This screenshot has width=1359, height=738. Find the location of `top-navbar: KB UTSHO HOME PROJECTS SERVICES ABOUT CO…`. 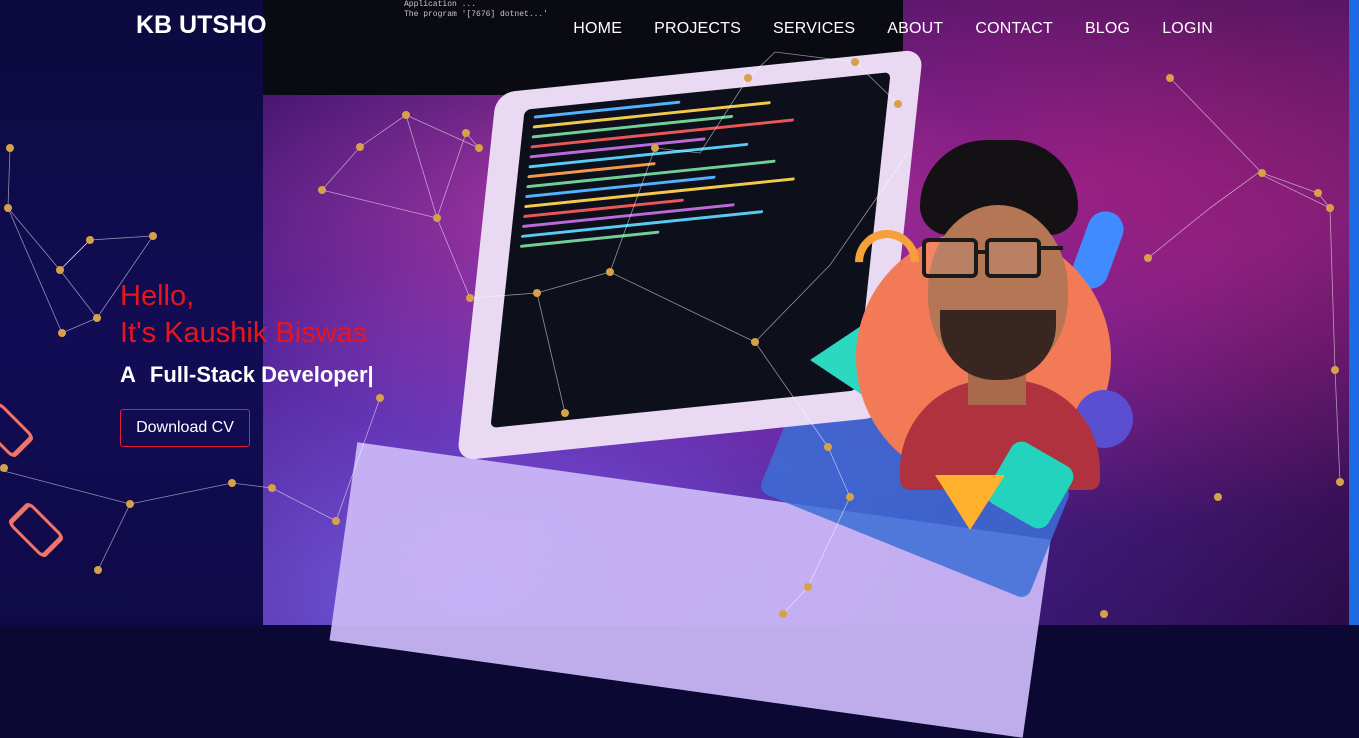

top-navbar: KB UTSHO HOME PROJECTS SERVICES ABOUT CO… is located at coordinates (674, 30).